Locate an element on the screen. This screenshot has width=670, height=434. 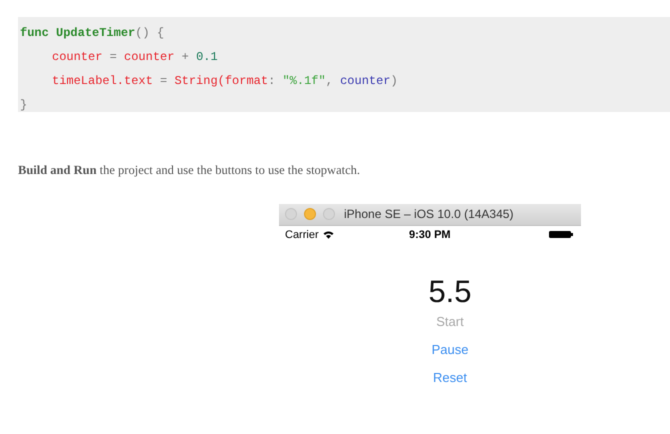
window-title: iPhone SE – iOS 10.0 (14A345) is located at coordinates (429, 215).